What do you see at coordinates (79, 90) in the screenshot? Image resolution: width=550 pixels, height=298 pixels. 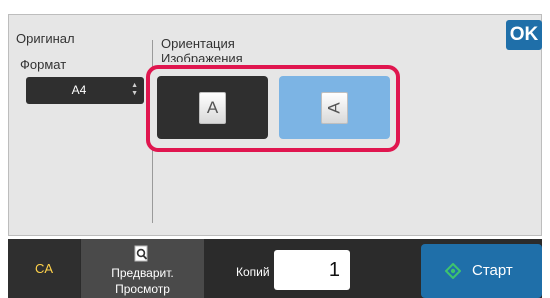 I see `format-value: A4` at bounding box center [79, 90].